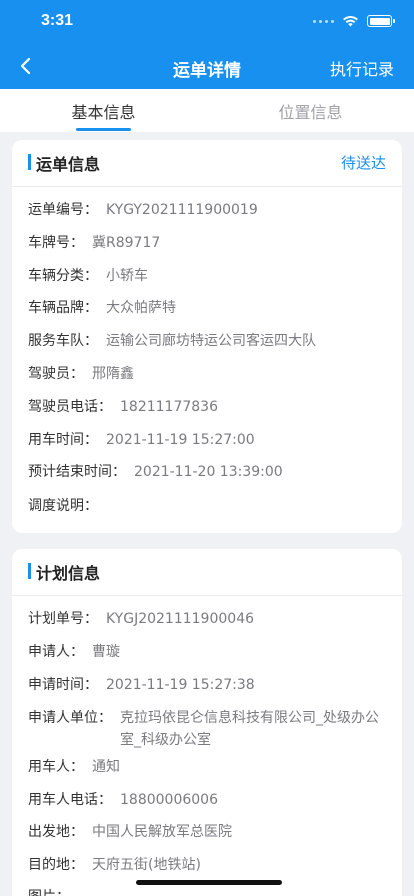 The image size is (414, 896). I want to click on app-header: 3:31 运单详情 执行记录, so click(207, 44).